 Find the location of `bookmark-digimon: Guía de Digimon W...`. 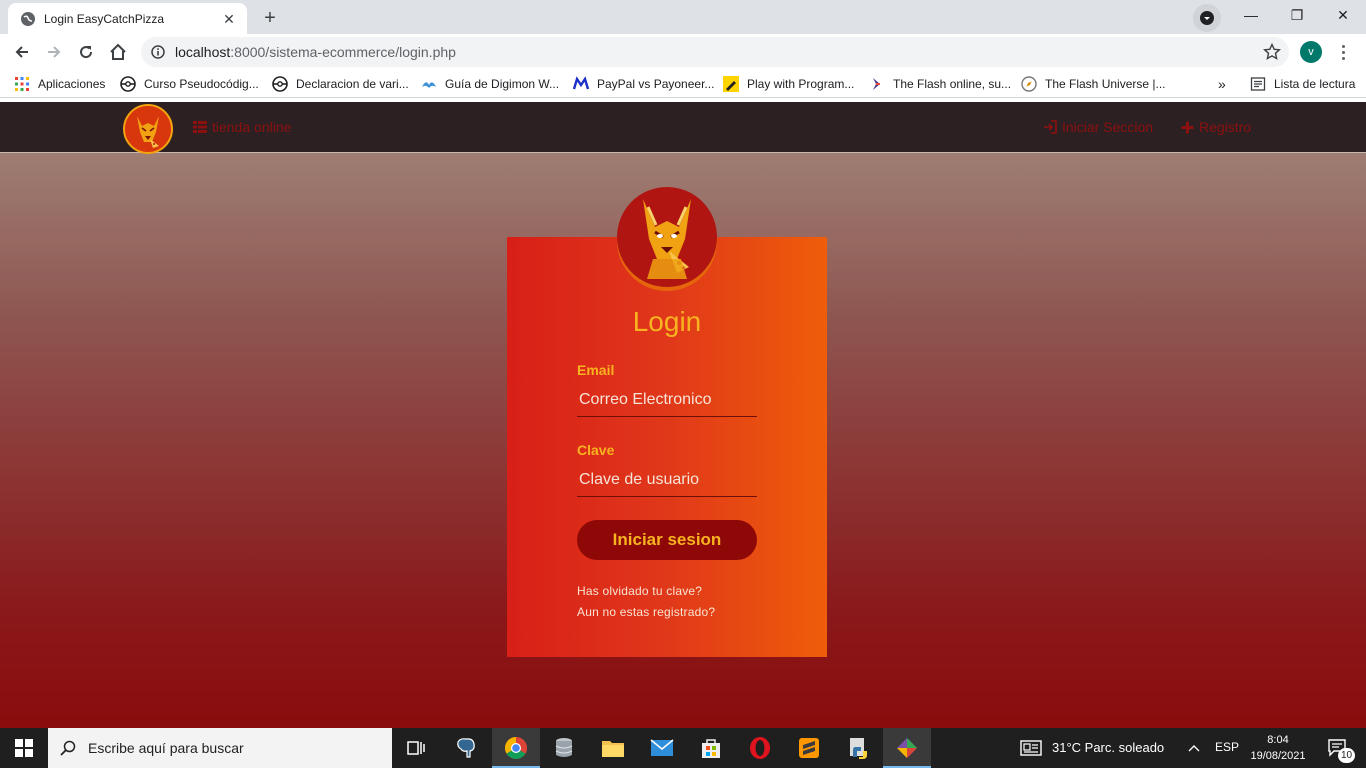

bookmark-digimon: Guía de Digimon W... is located at coordinates (490, 84).